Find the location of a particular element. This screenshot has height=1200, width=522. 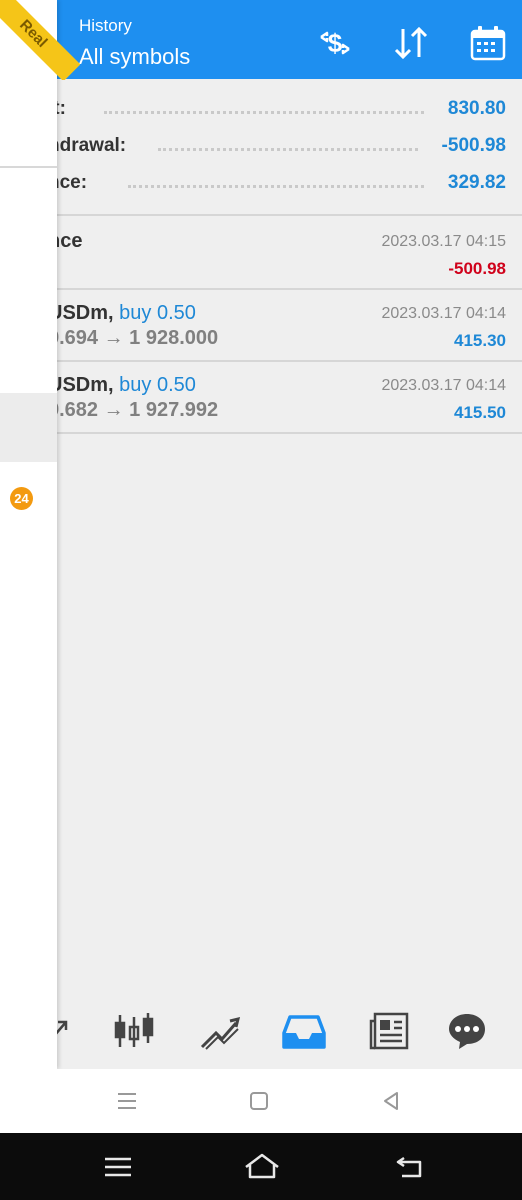

deal-time: 2023.03.17 04:15 is located at coordinates (443, 241).